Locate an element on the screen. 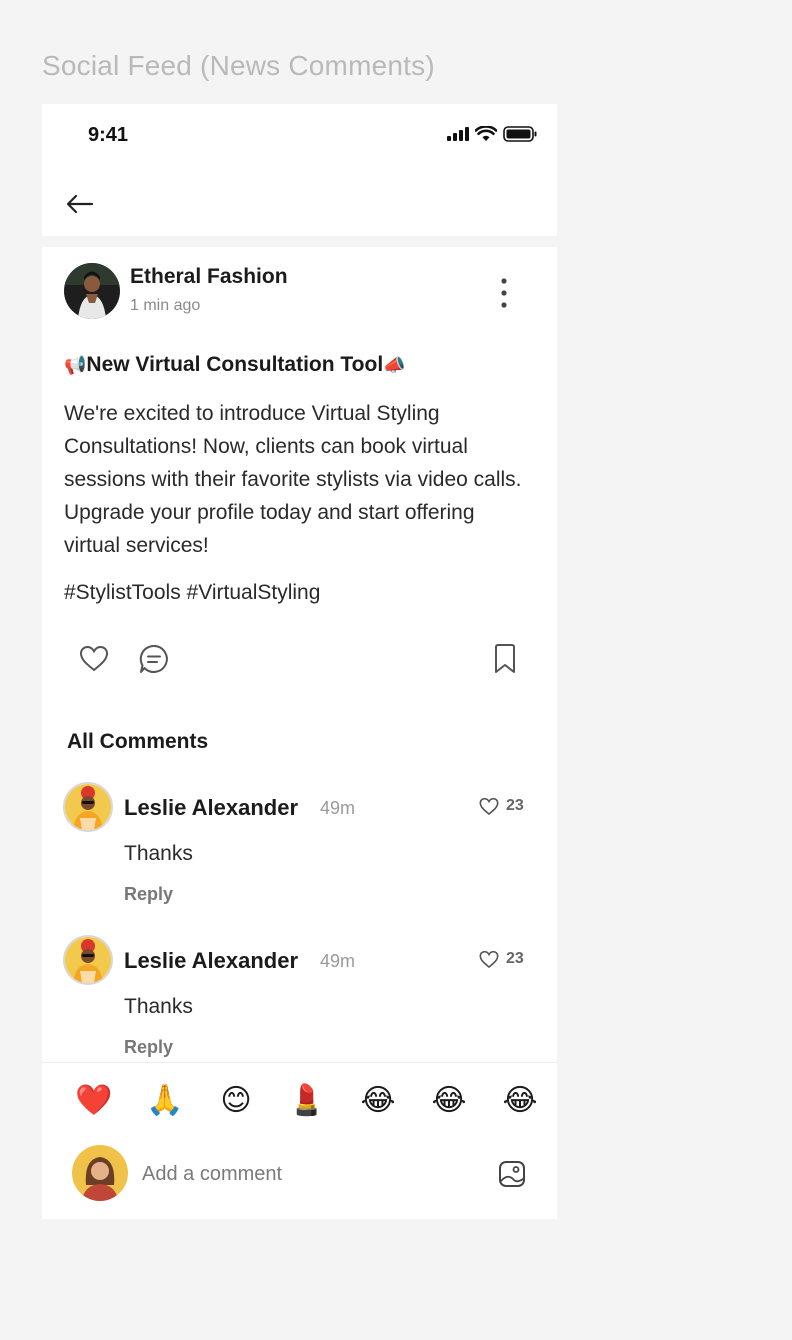 The height and width of the screenshot is (1340, 792). bookmark-icon is located at coordinates (505, 659).